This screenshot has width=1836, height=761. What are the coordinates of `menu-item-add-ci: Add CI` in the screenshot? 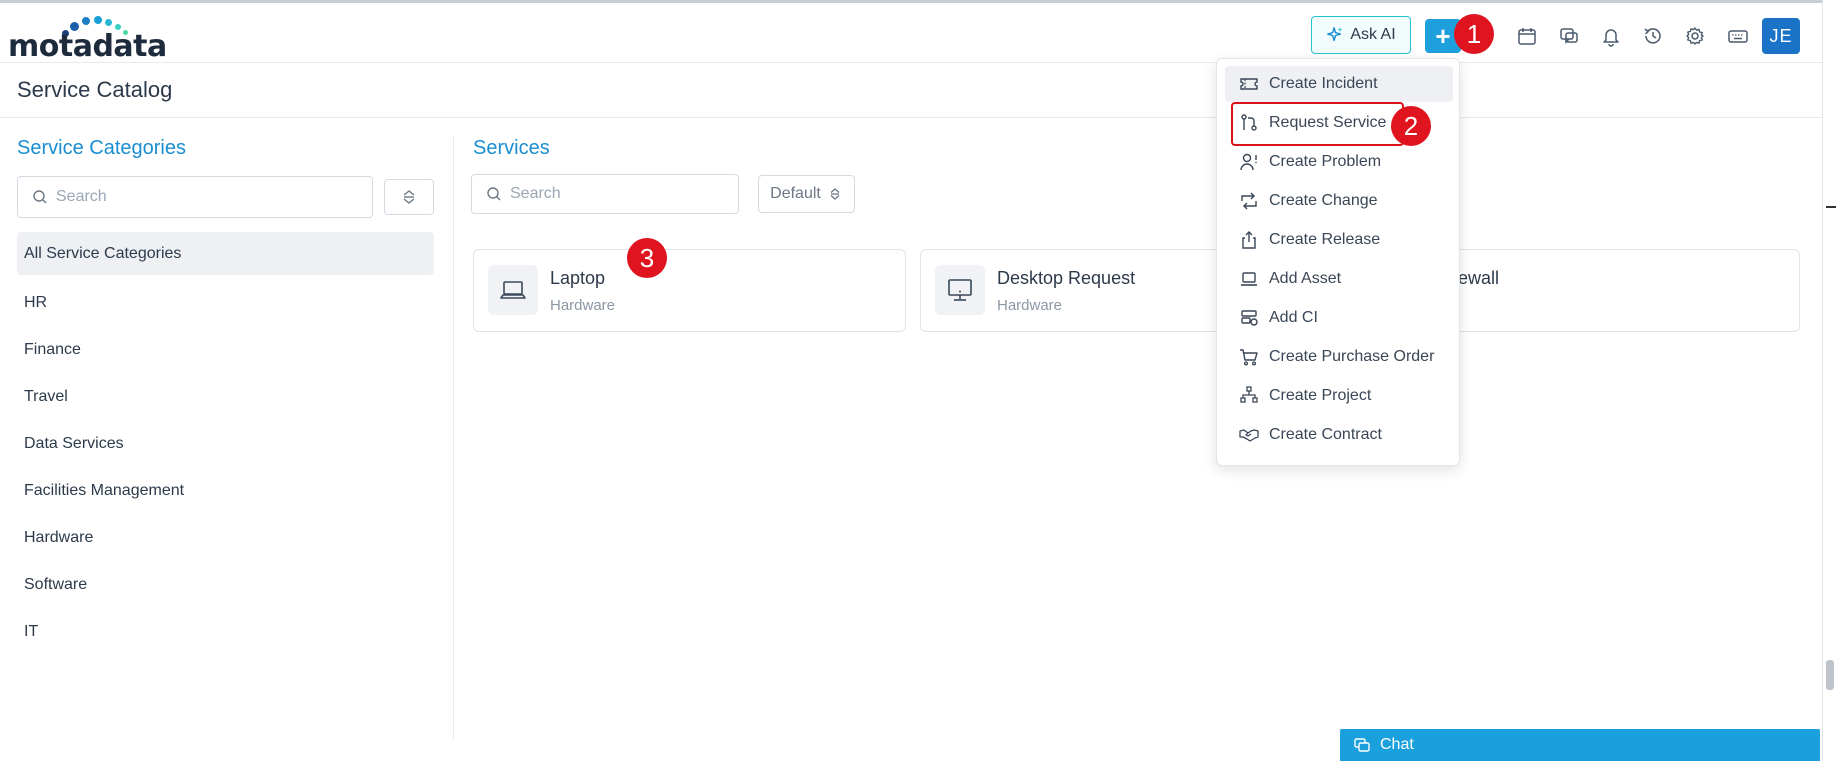 It's located at (1339, 318).